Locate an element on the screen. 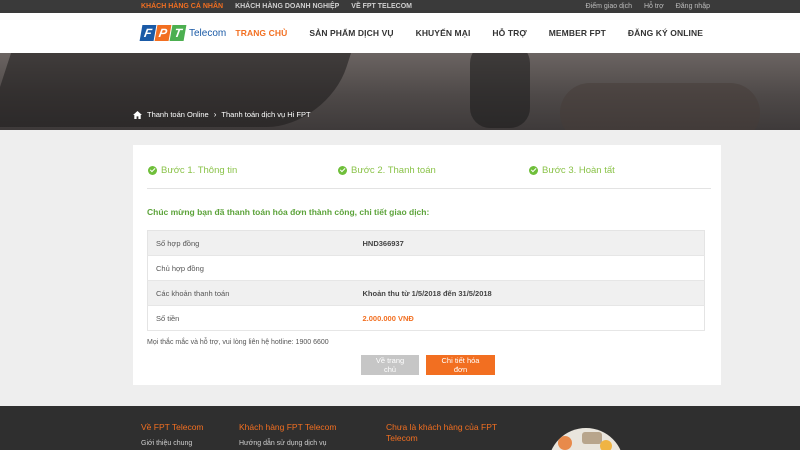 This screenshot has height=450, width=800. footer-col-about: Về FPT Telecom Giới thiệu chung is located at coordinates (172, 434).